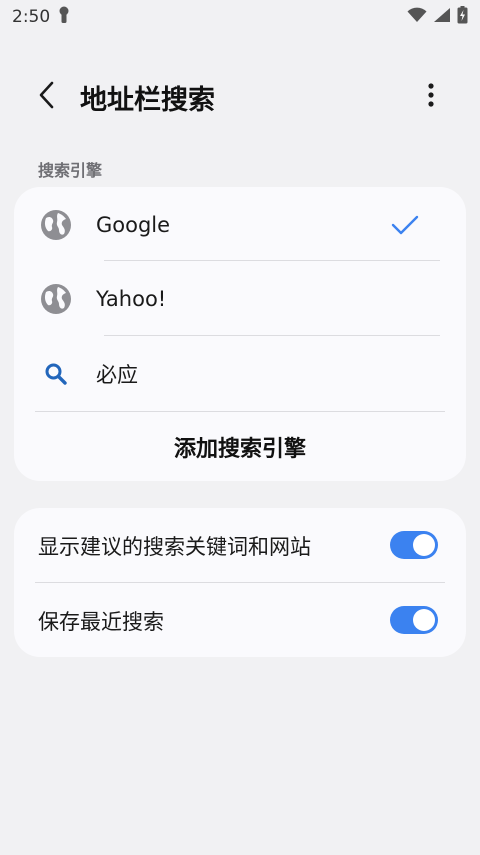  Describe the element at coordinates (405, 225) in the screenshot. I see `check-icon` at that location.